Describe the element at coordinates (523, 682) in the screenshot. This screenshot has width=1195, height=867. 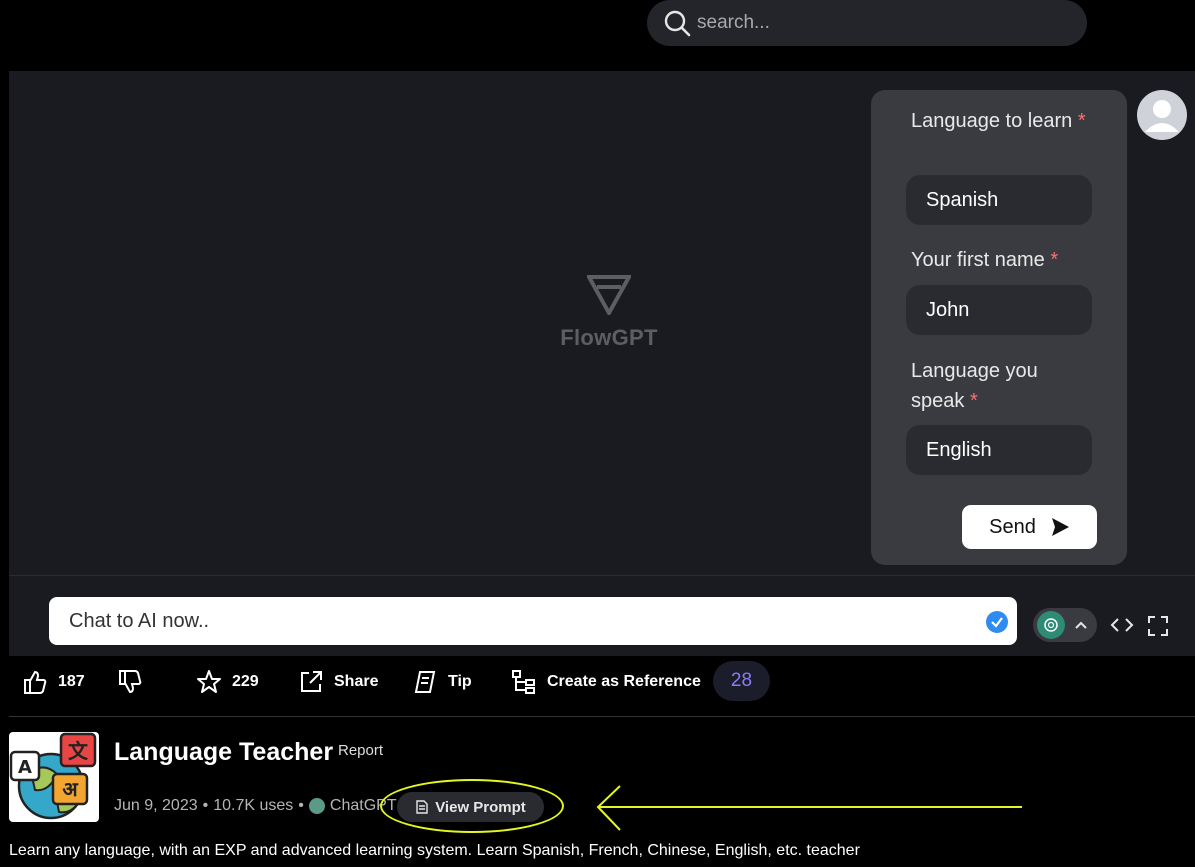
I see `hierarchy-icon` at that location.